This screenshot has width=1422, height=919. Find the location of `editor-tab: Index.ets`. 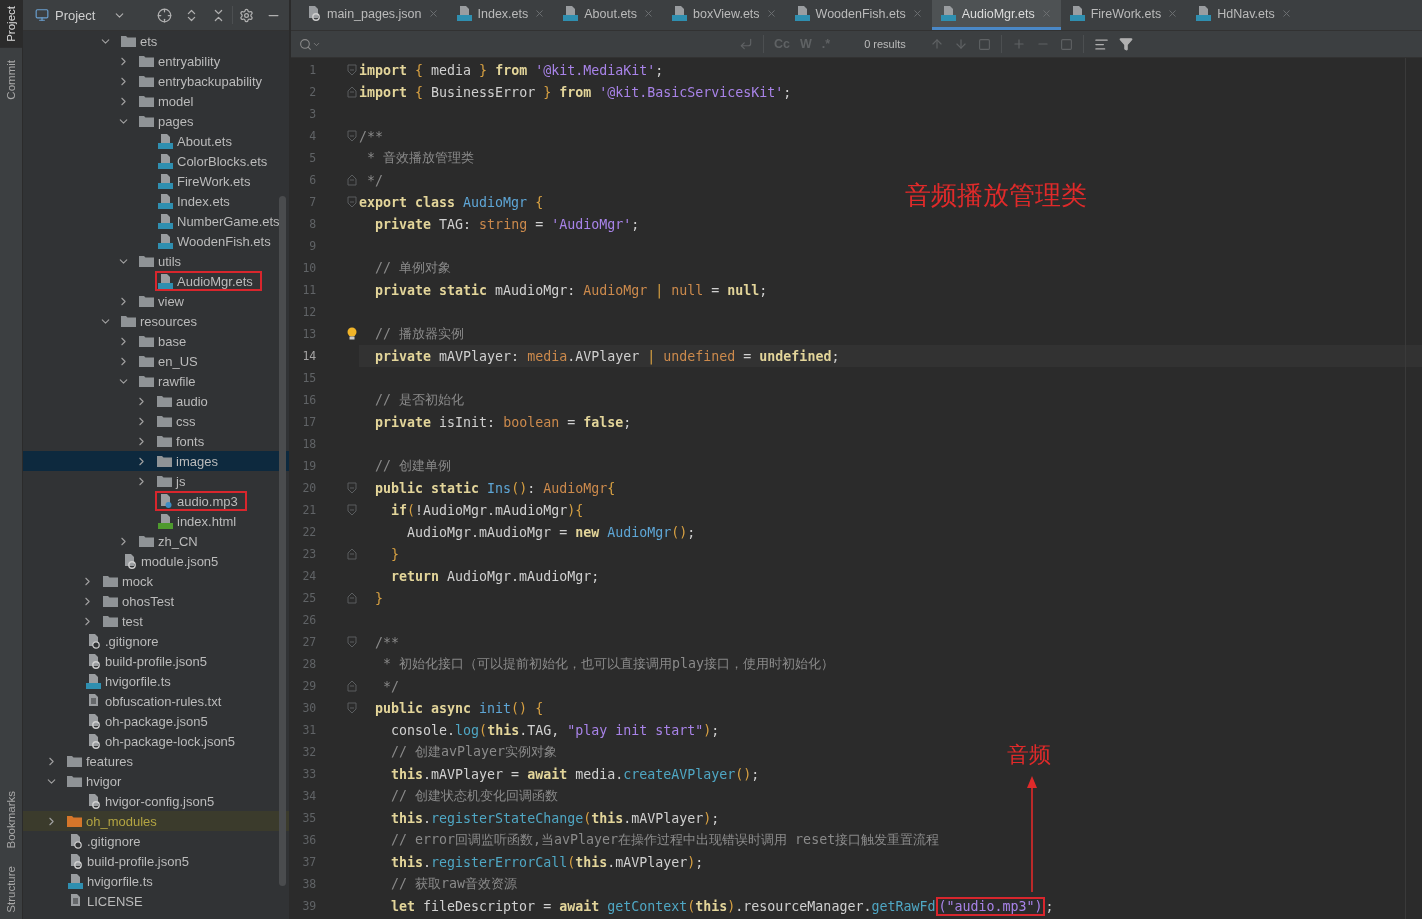

editor-tab: Index.ets is located at coordinates (501, 15).